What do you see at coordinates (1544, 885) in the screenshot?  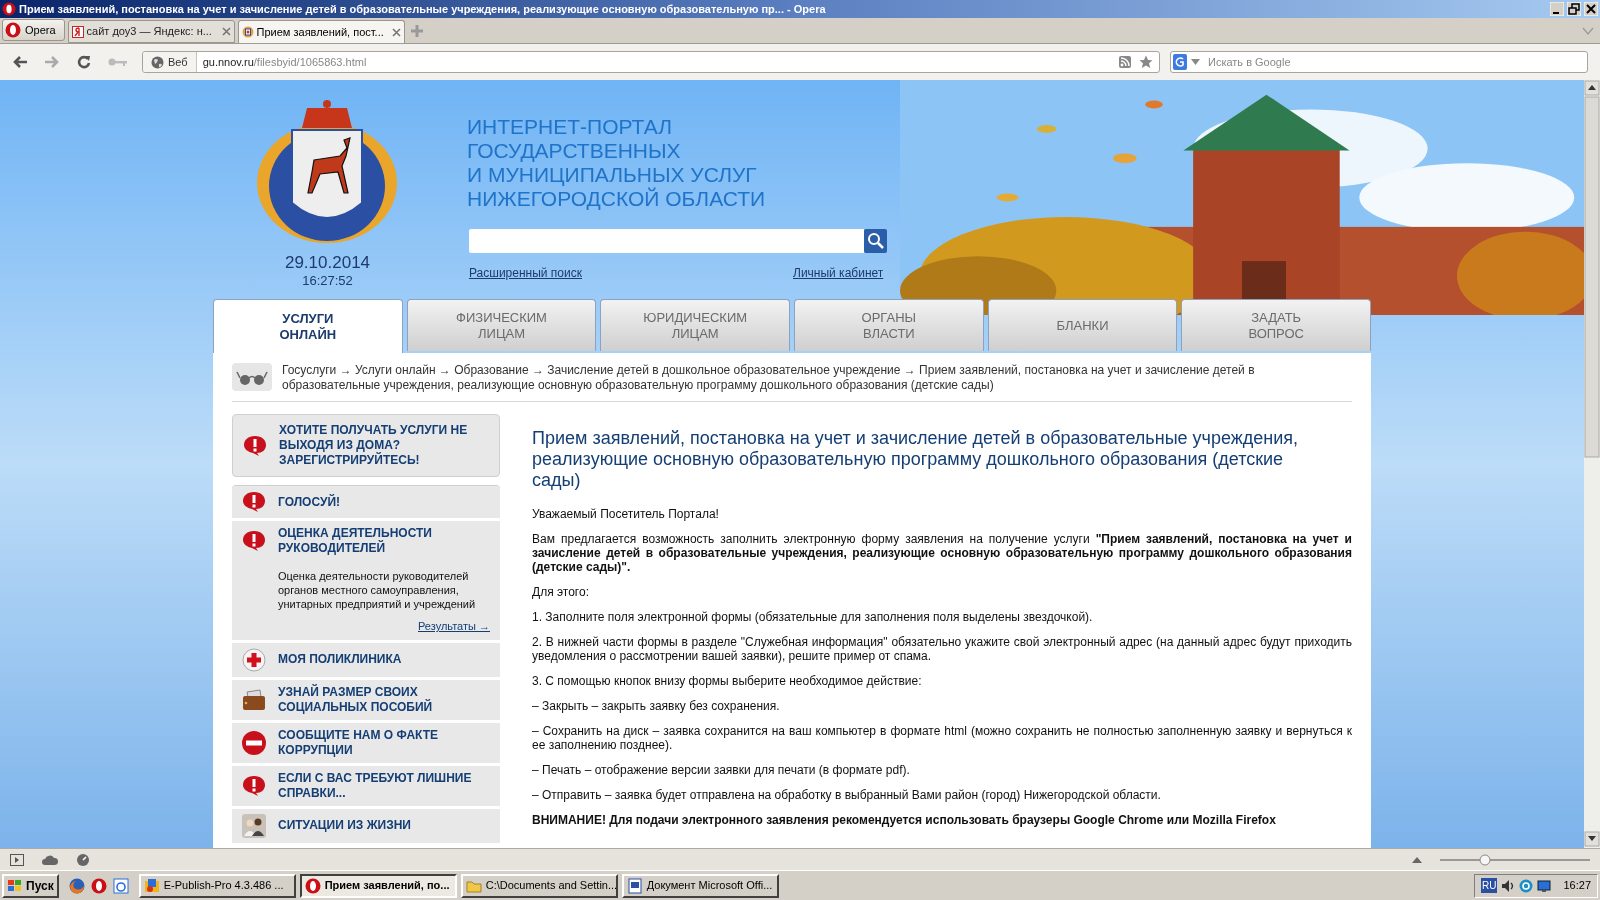 I see `network-icon` at bounding box center [1544, 885].